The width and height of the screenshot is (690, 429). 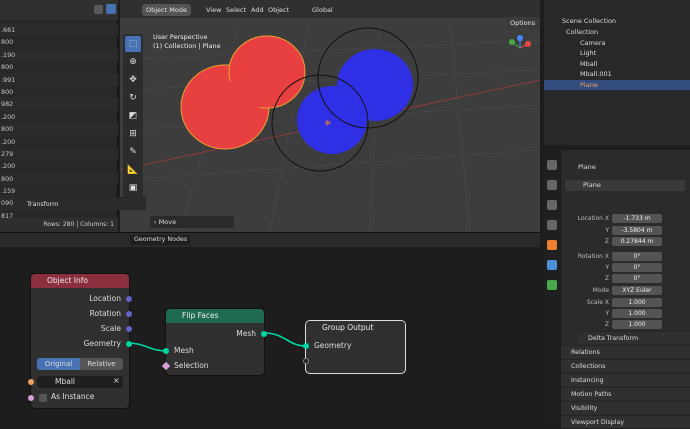 I want to click on properties-tabs, so click(x=552, y=286).